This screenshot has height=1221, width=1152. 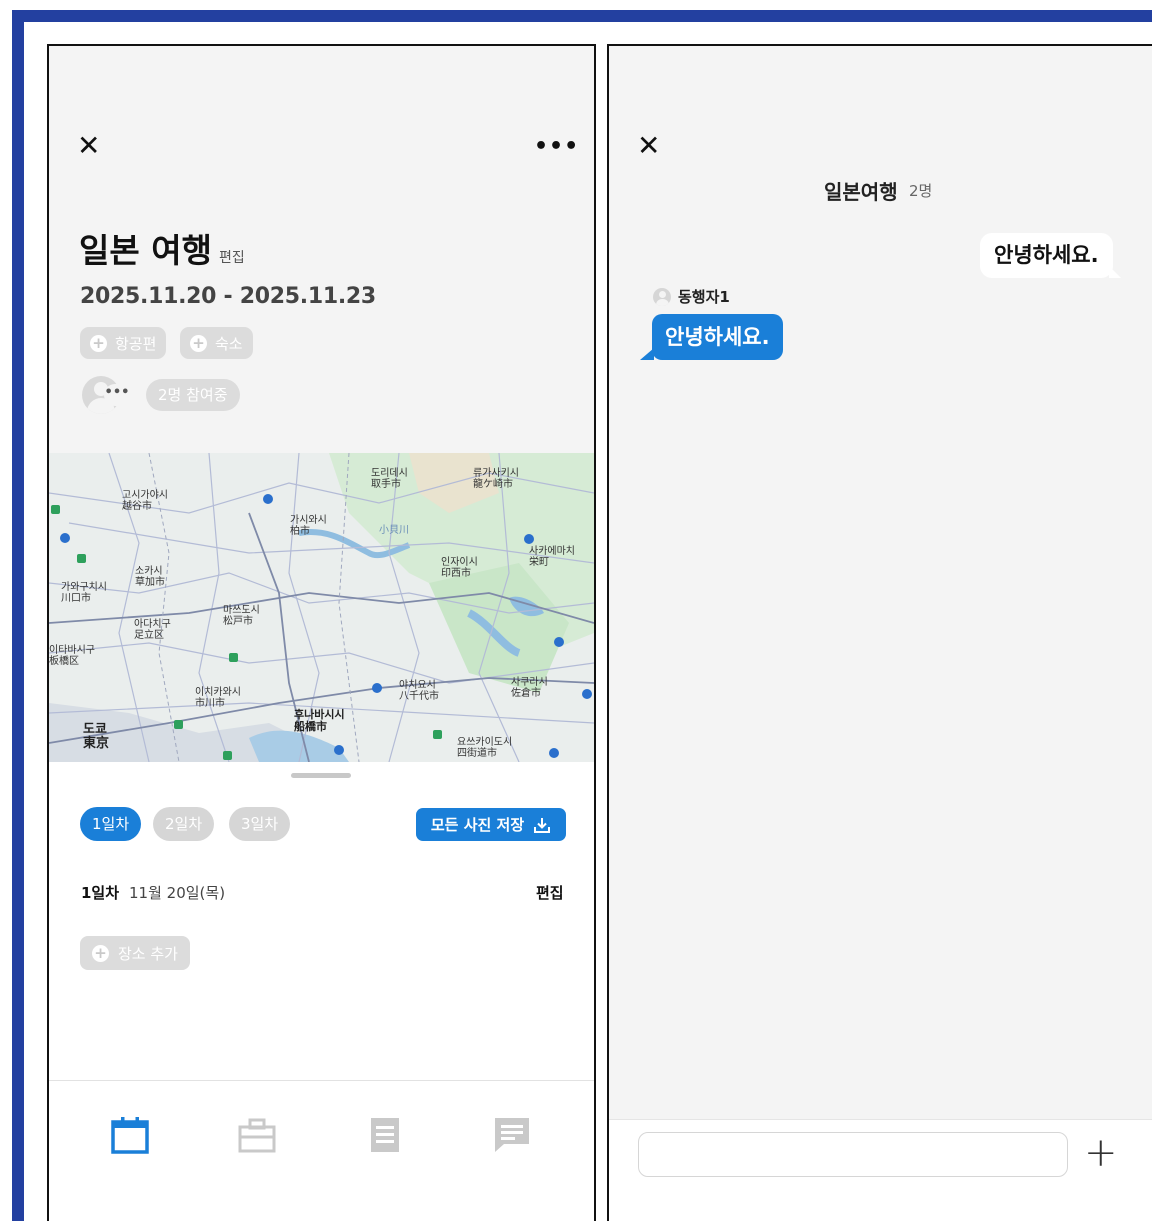 I want to click on map-label: 이치카와시 市川市, so click(x=218, y=698).